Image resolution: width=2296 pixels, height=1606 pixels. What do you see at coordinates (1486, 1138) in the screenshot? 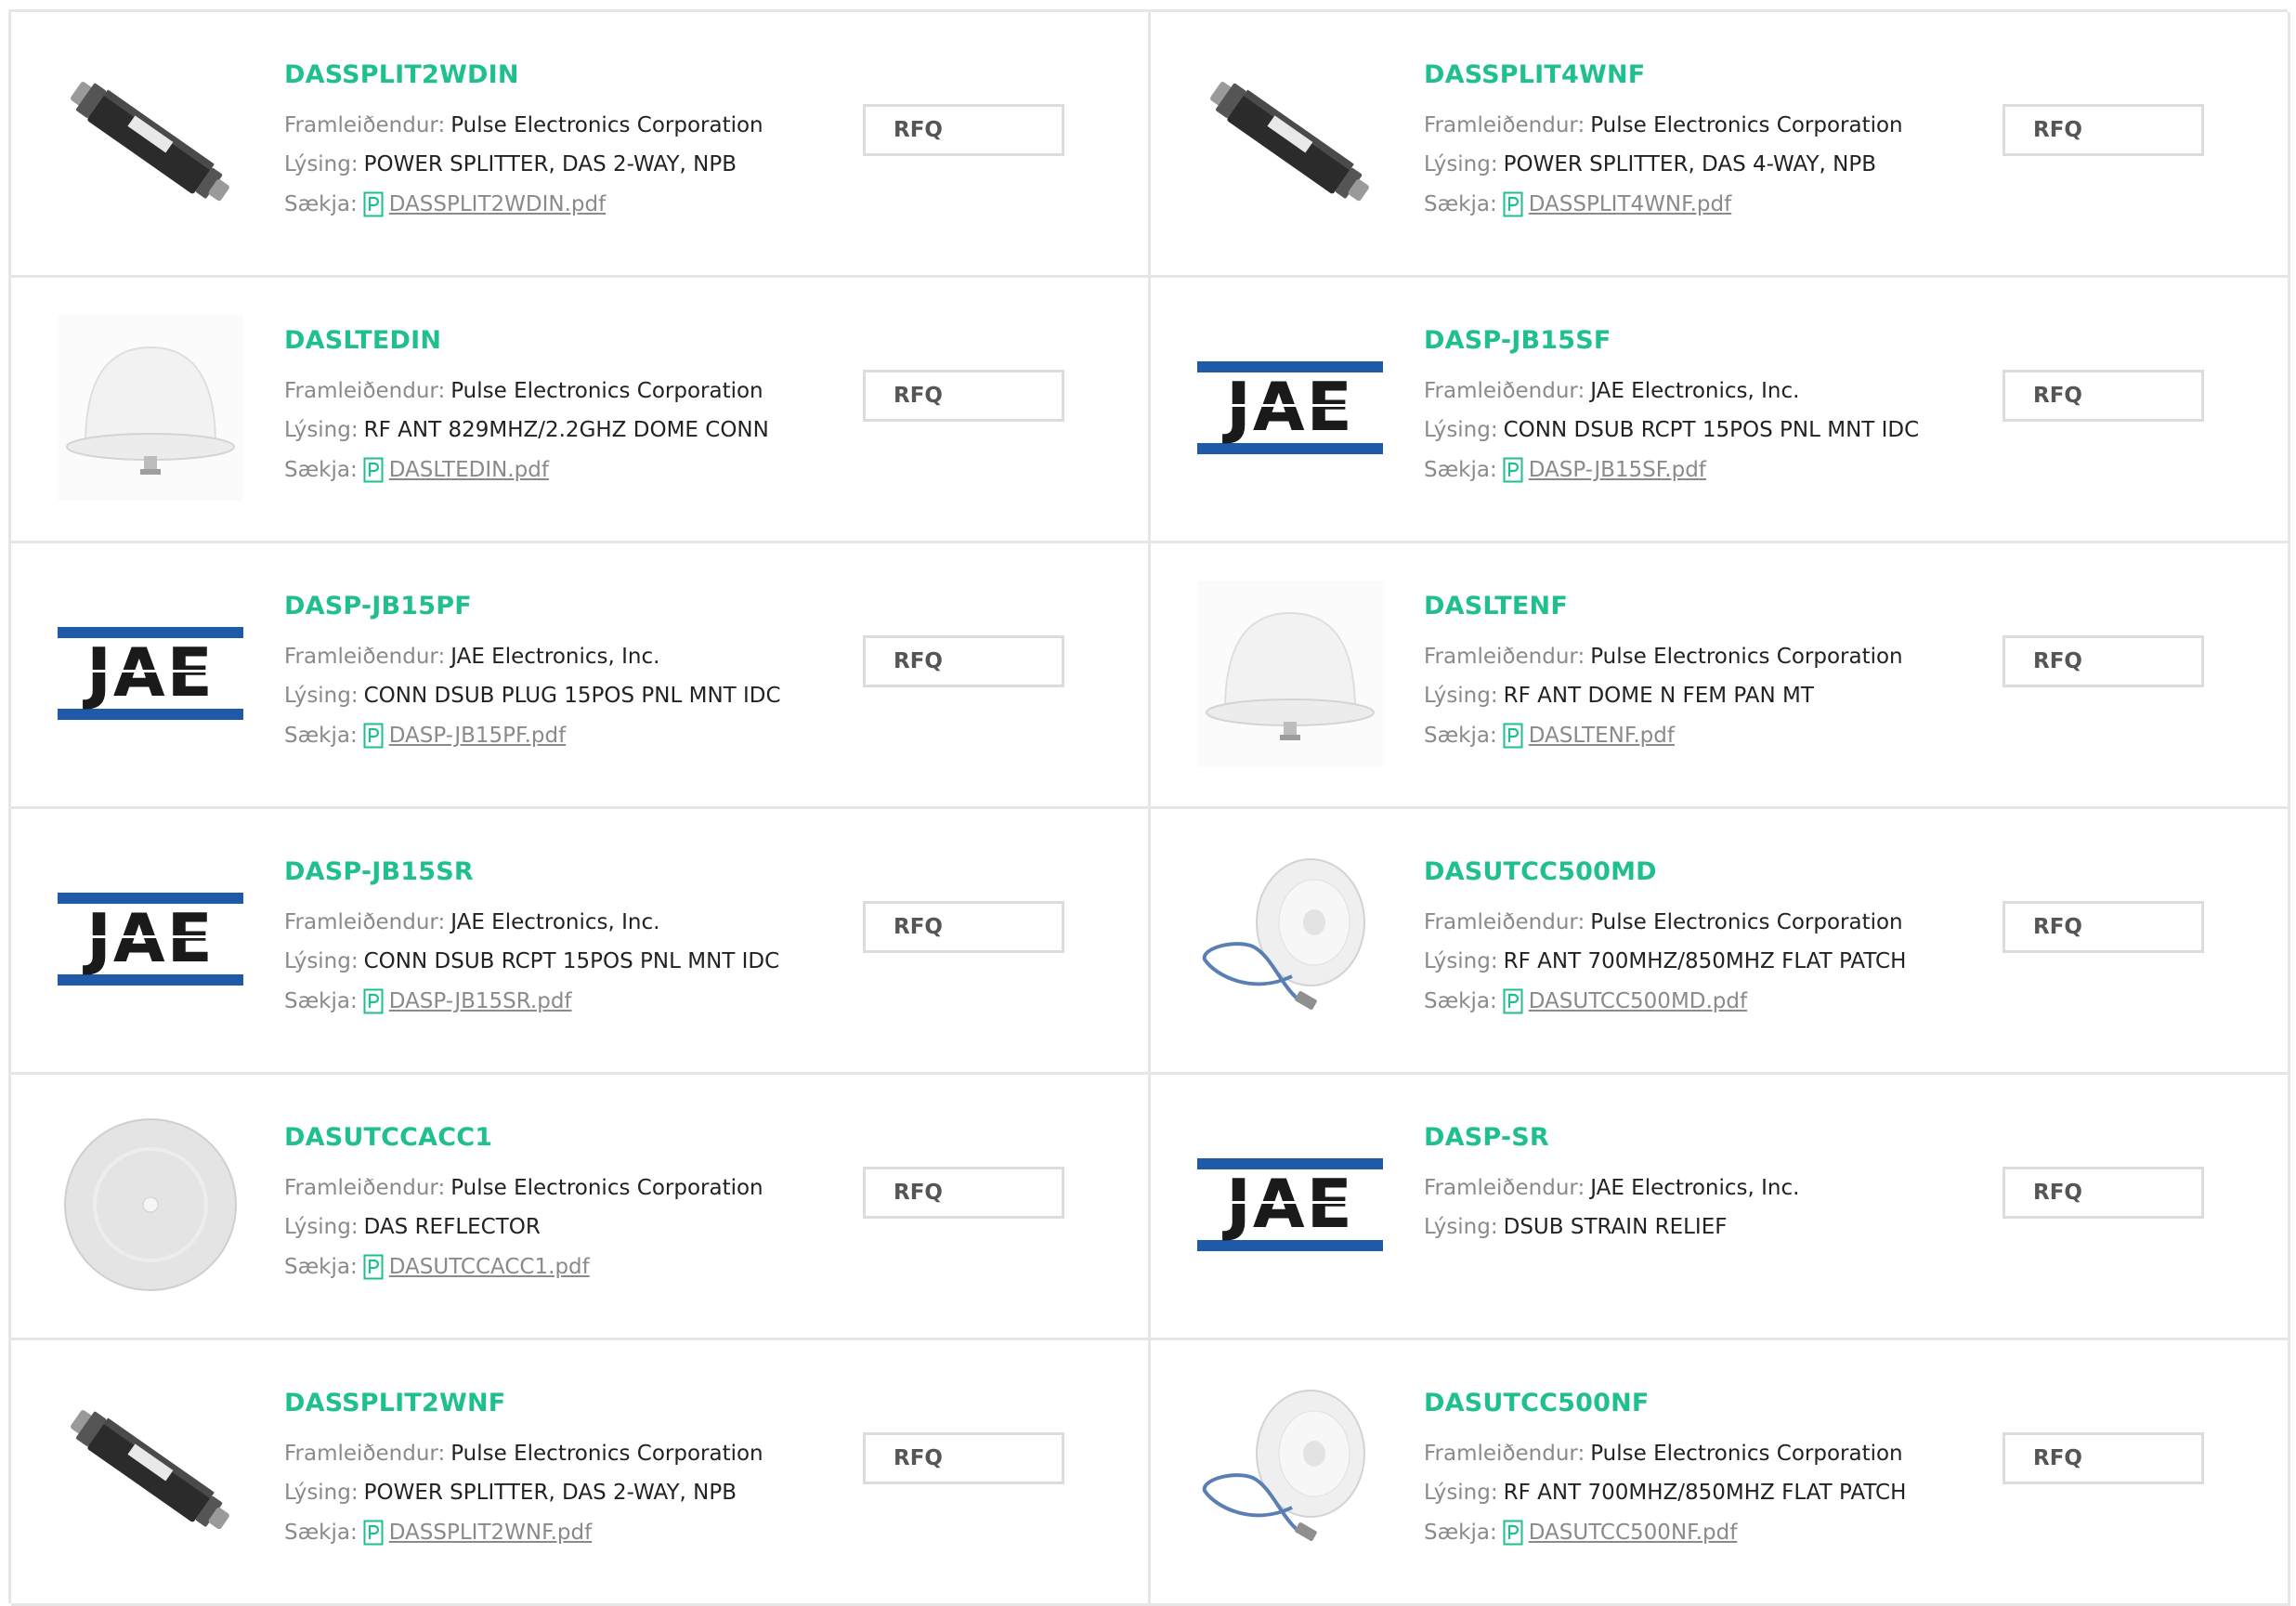
I see `part-number-link: DASP-SR` at bounding box center [1486, 1138].